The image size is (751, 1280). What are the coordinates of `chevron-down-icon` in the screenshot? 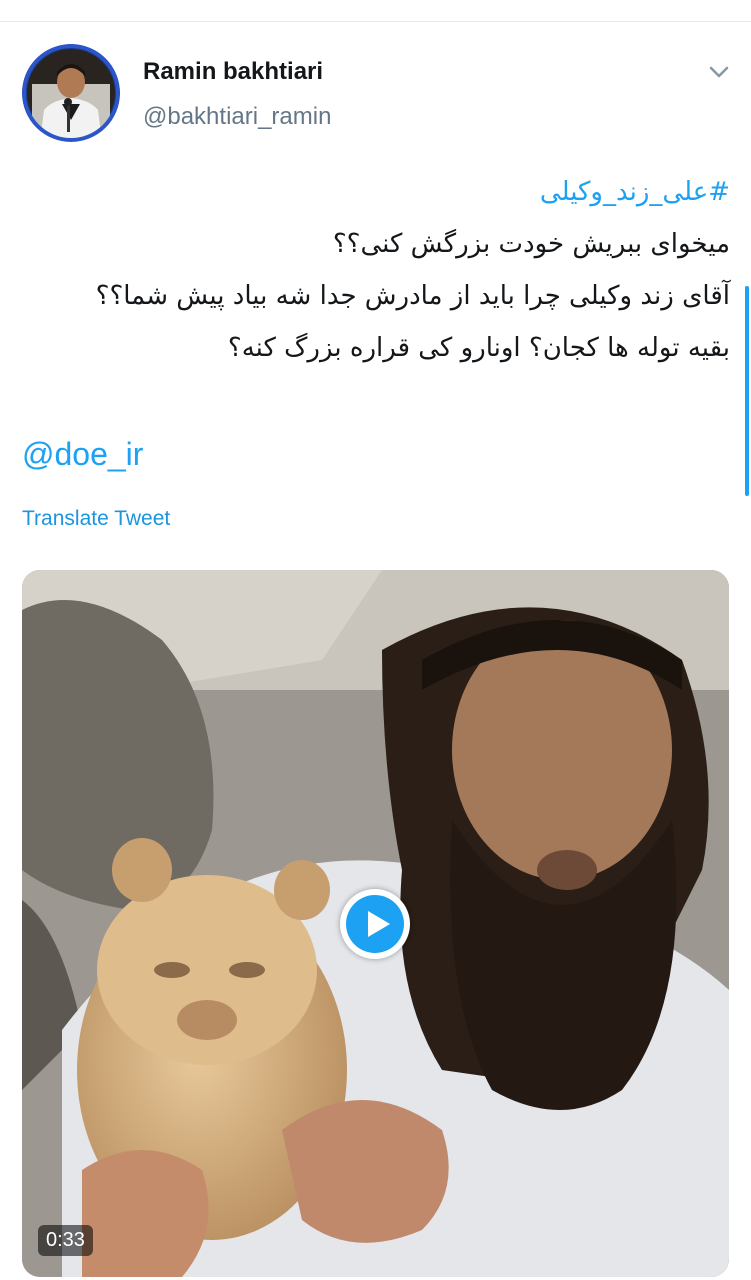 It's located at (719, 72).